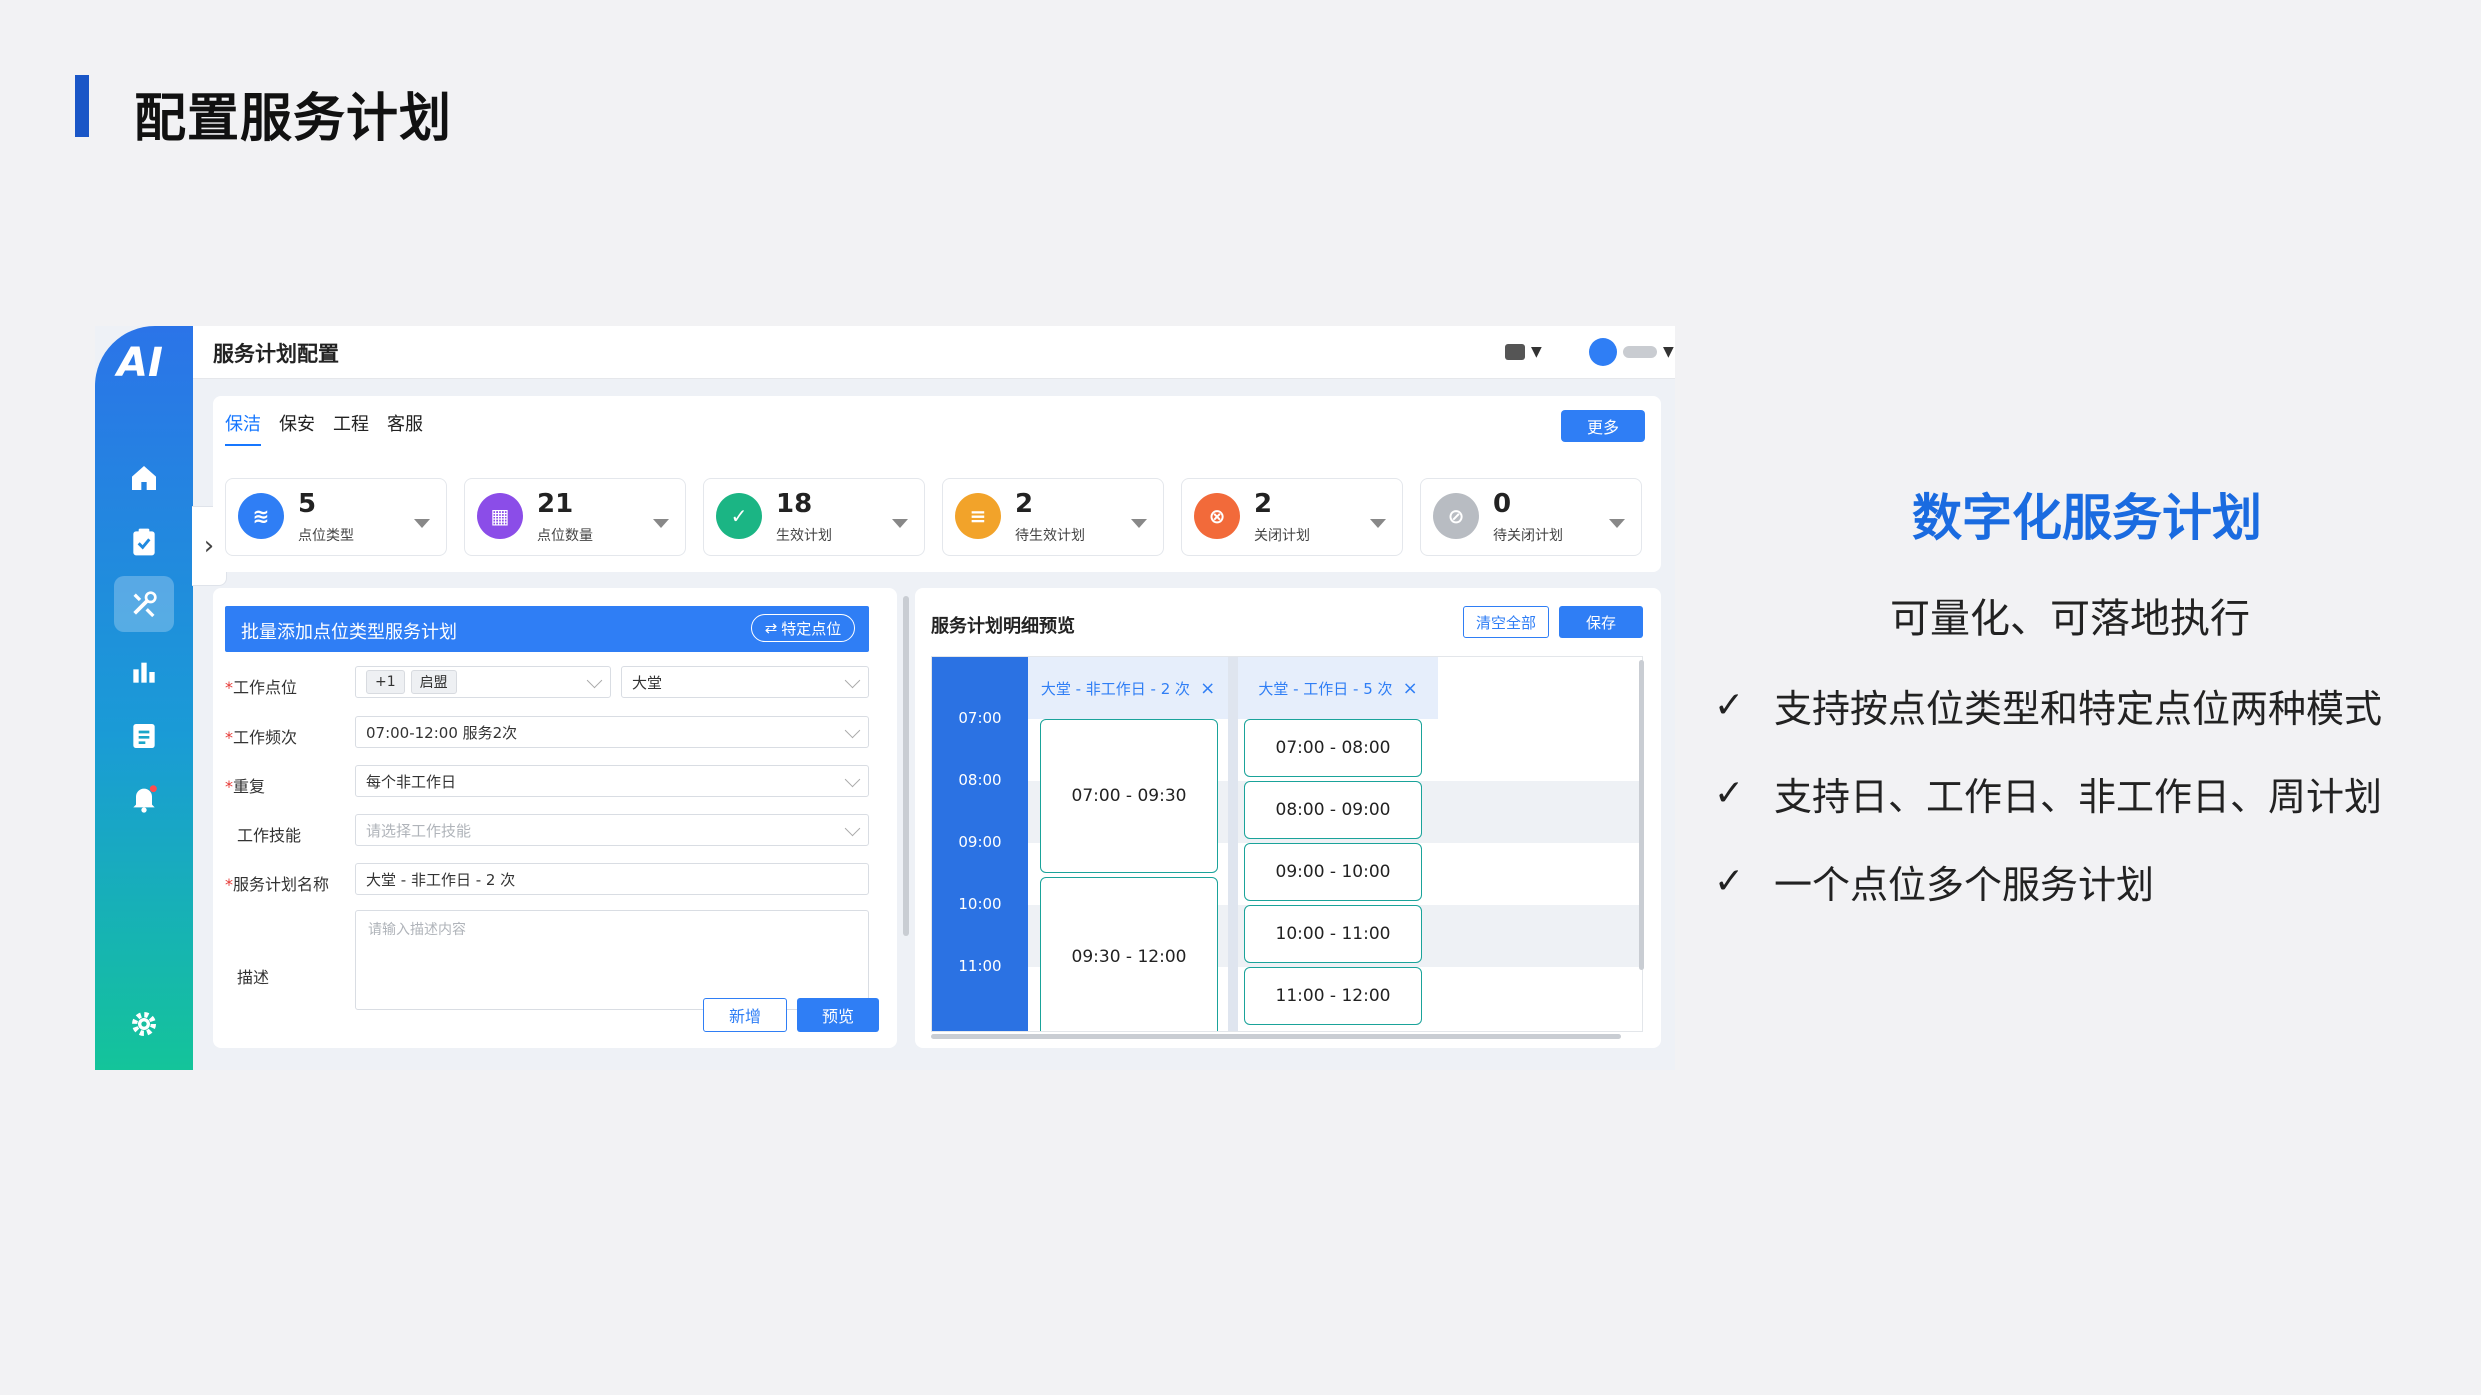 Image resolution: width=2481 pixels, height=1395 pixels. I want to click on home-icon, so click(144, 478).